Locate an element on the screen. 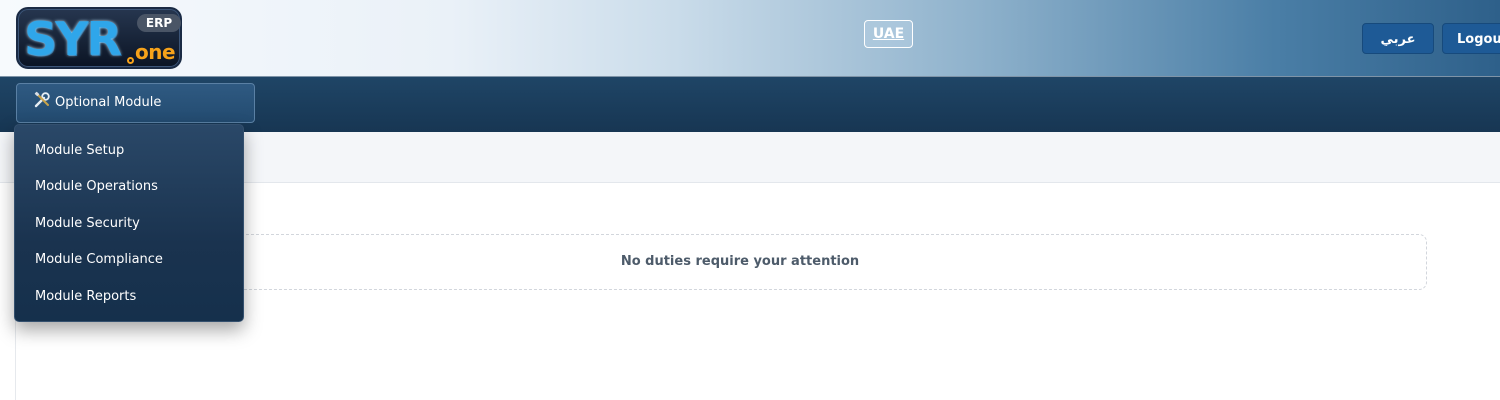  syr-one-erp-logo: SYR ERP one is located at coordinates (99, 38).